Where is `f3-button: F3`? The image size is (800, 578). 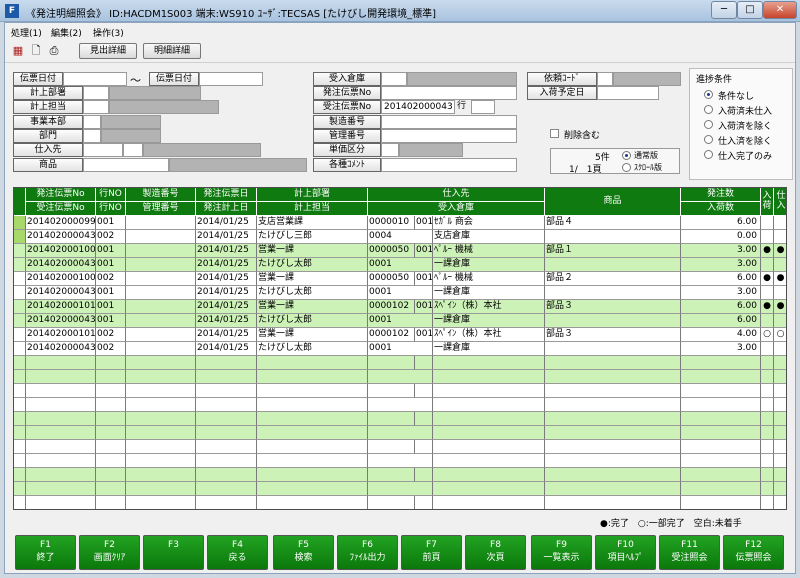
f3-button: F3 is located at coordinates (173, 552).